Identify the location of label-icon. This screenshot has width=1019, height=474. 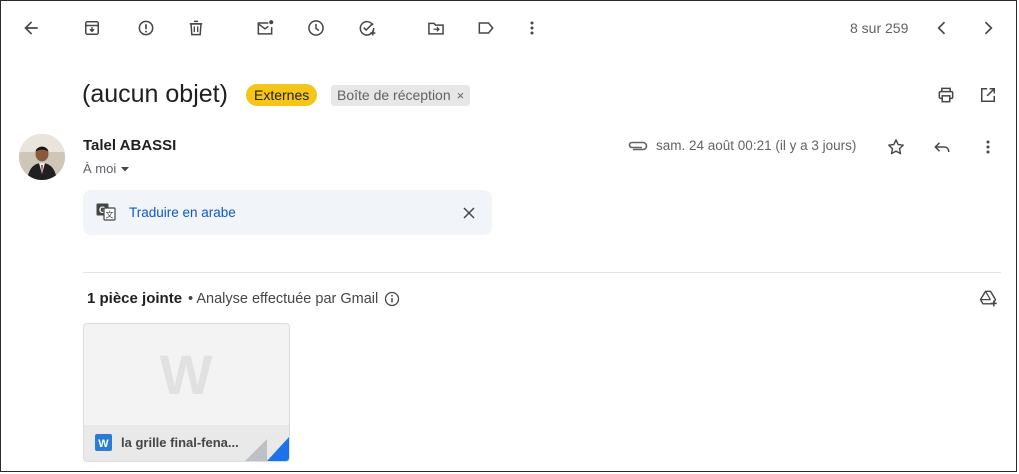
(486, 28).